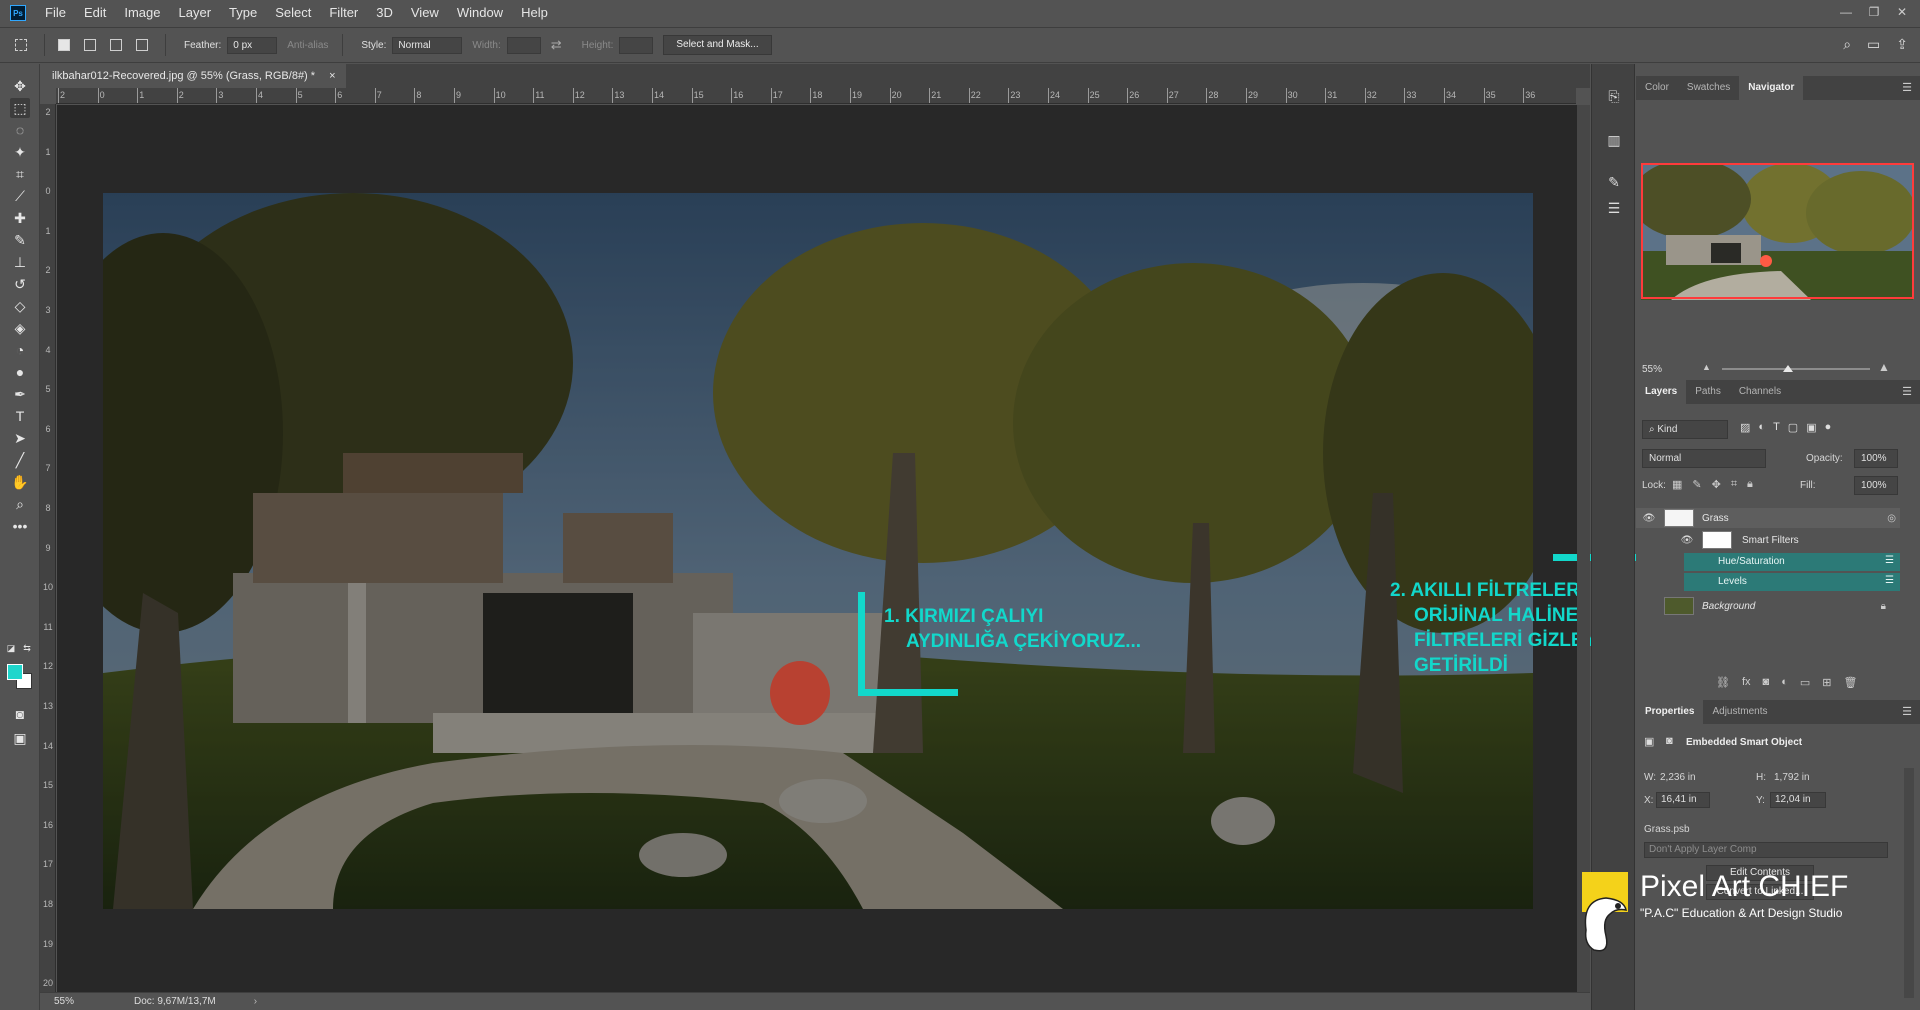 Image resolution: width=1920 pixels, height=1010 pixels. Describe the element at coordinates (1766, 682) in the screenshot. I see `add-mask-icon: ◙` at that location.